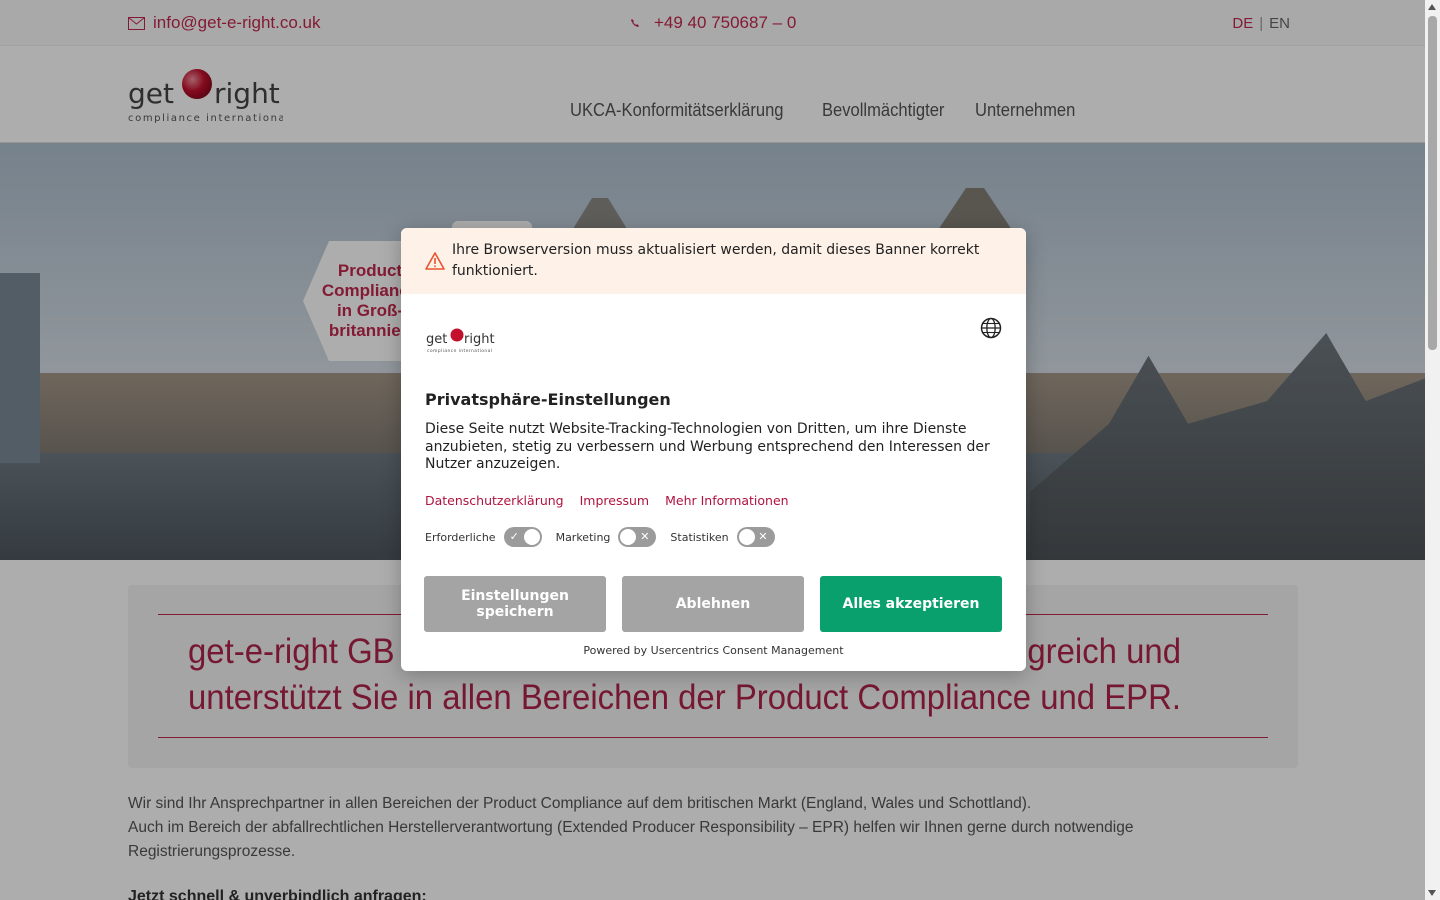  What do you see at coordinates (726, 500) in the screenshot?
I see `more-info-link: Mehr Informationen` at bounding box center [726, 500].